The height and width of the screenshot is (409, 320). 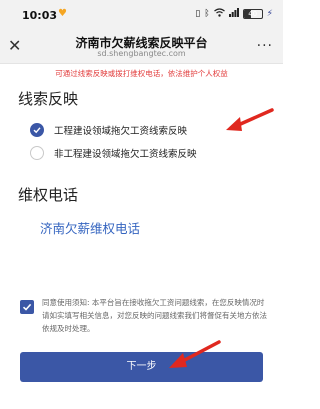 I want to click on check-icon, so click(x=27, y=307).